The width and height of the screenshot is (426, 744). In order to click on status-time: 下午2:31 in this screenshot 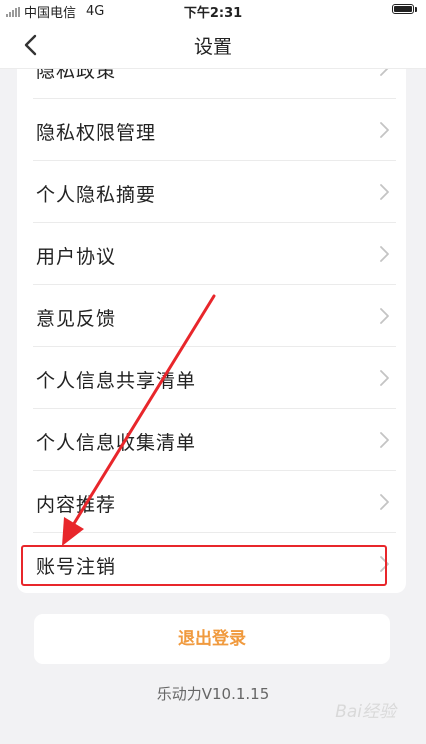, I will do `click(213, 13)`.